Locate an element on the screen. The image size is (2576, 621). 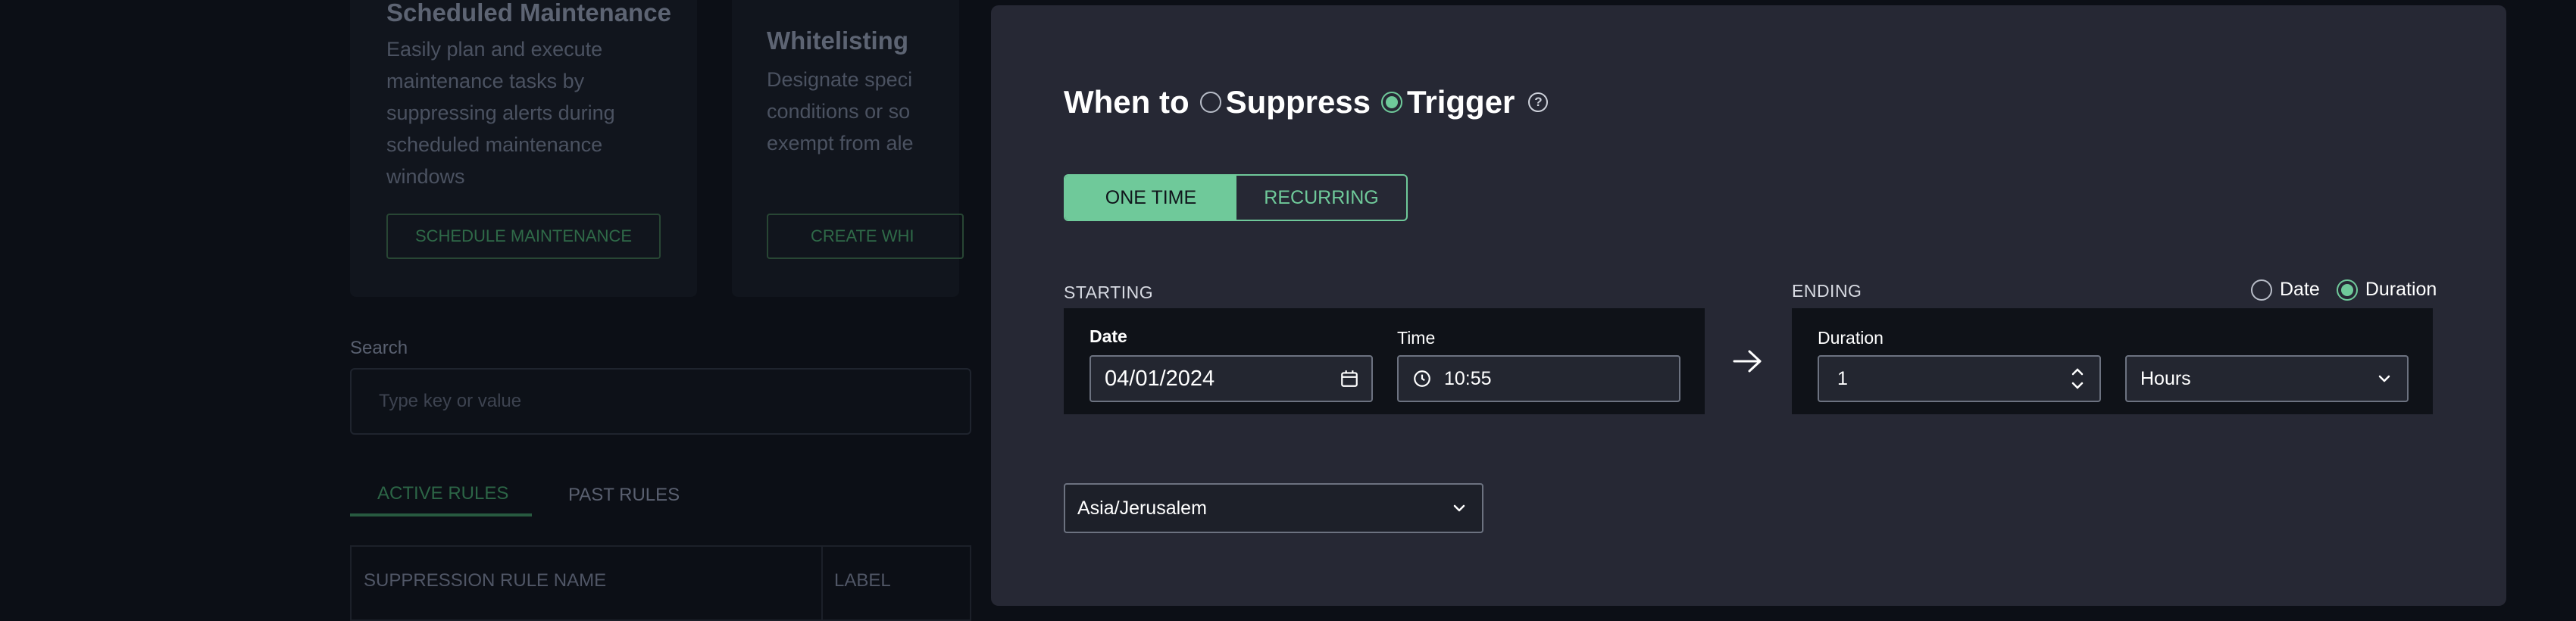
clock-icon is located at coordinates (1422, 379).